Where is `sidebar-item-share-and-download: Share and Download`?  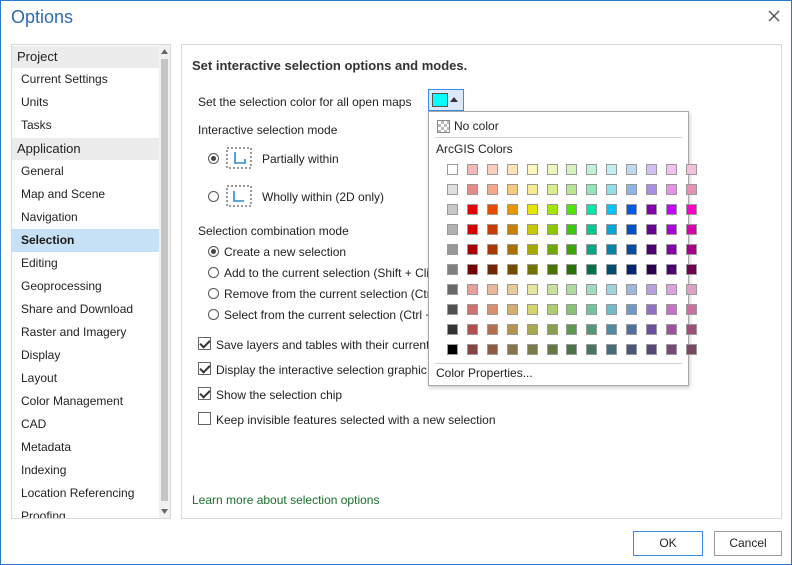 sidebar-item-share-and-download: Share and Download is located at coordinates (86, 309).